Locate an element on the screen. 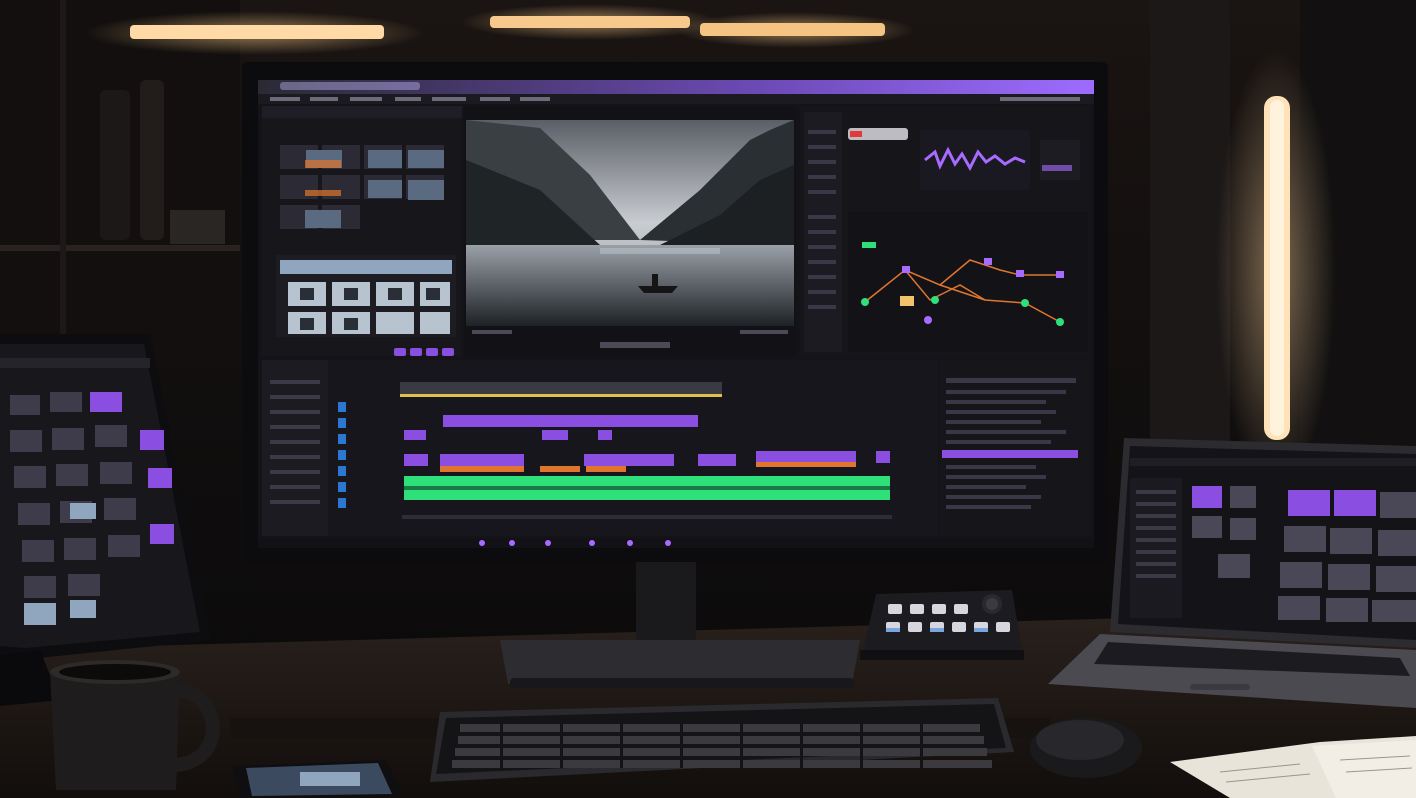  mouse-icon is located at coordinates (1086, 748).